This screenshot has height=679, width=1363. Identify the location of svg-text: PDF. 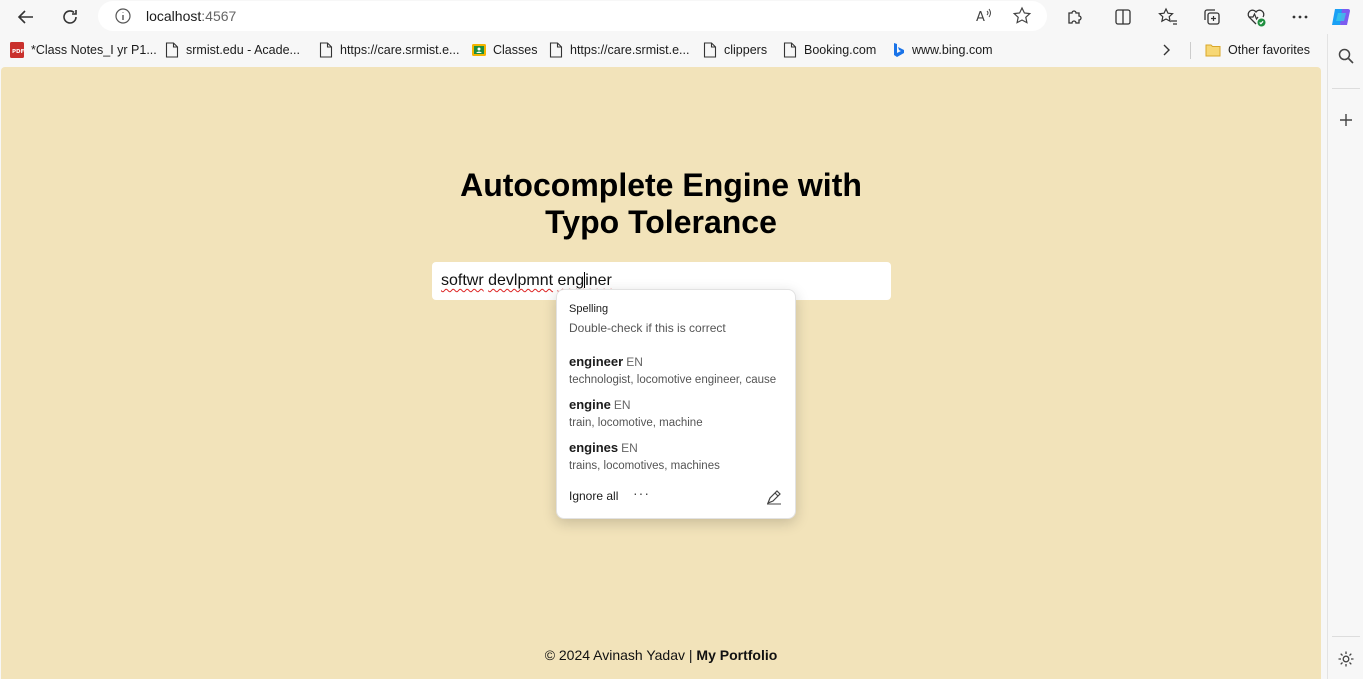
(18, 52).